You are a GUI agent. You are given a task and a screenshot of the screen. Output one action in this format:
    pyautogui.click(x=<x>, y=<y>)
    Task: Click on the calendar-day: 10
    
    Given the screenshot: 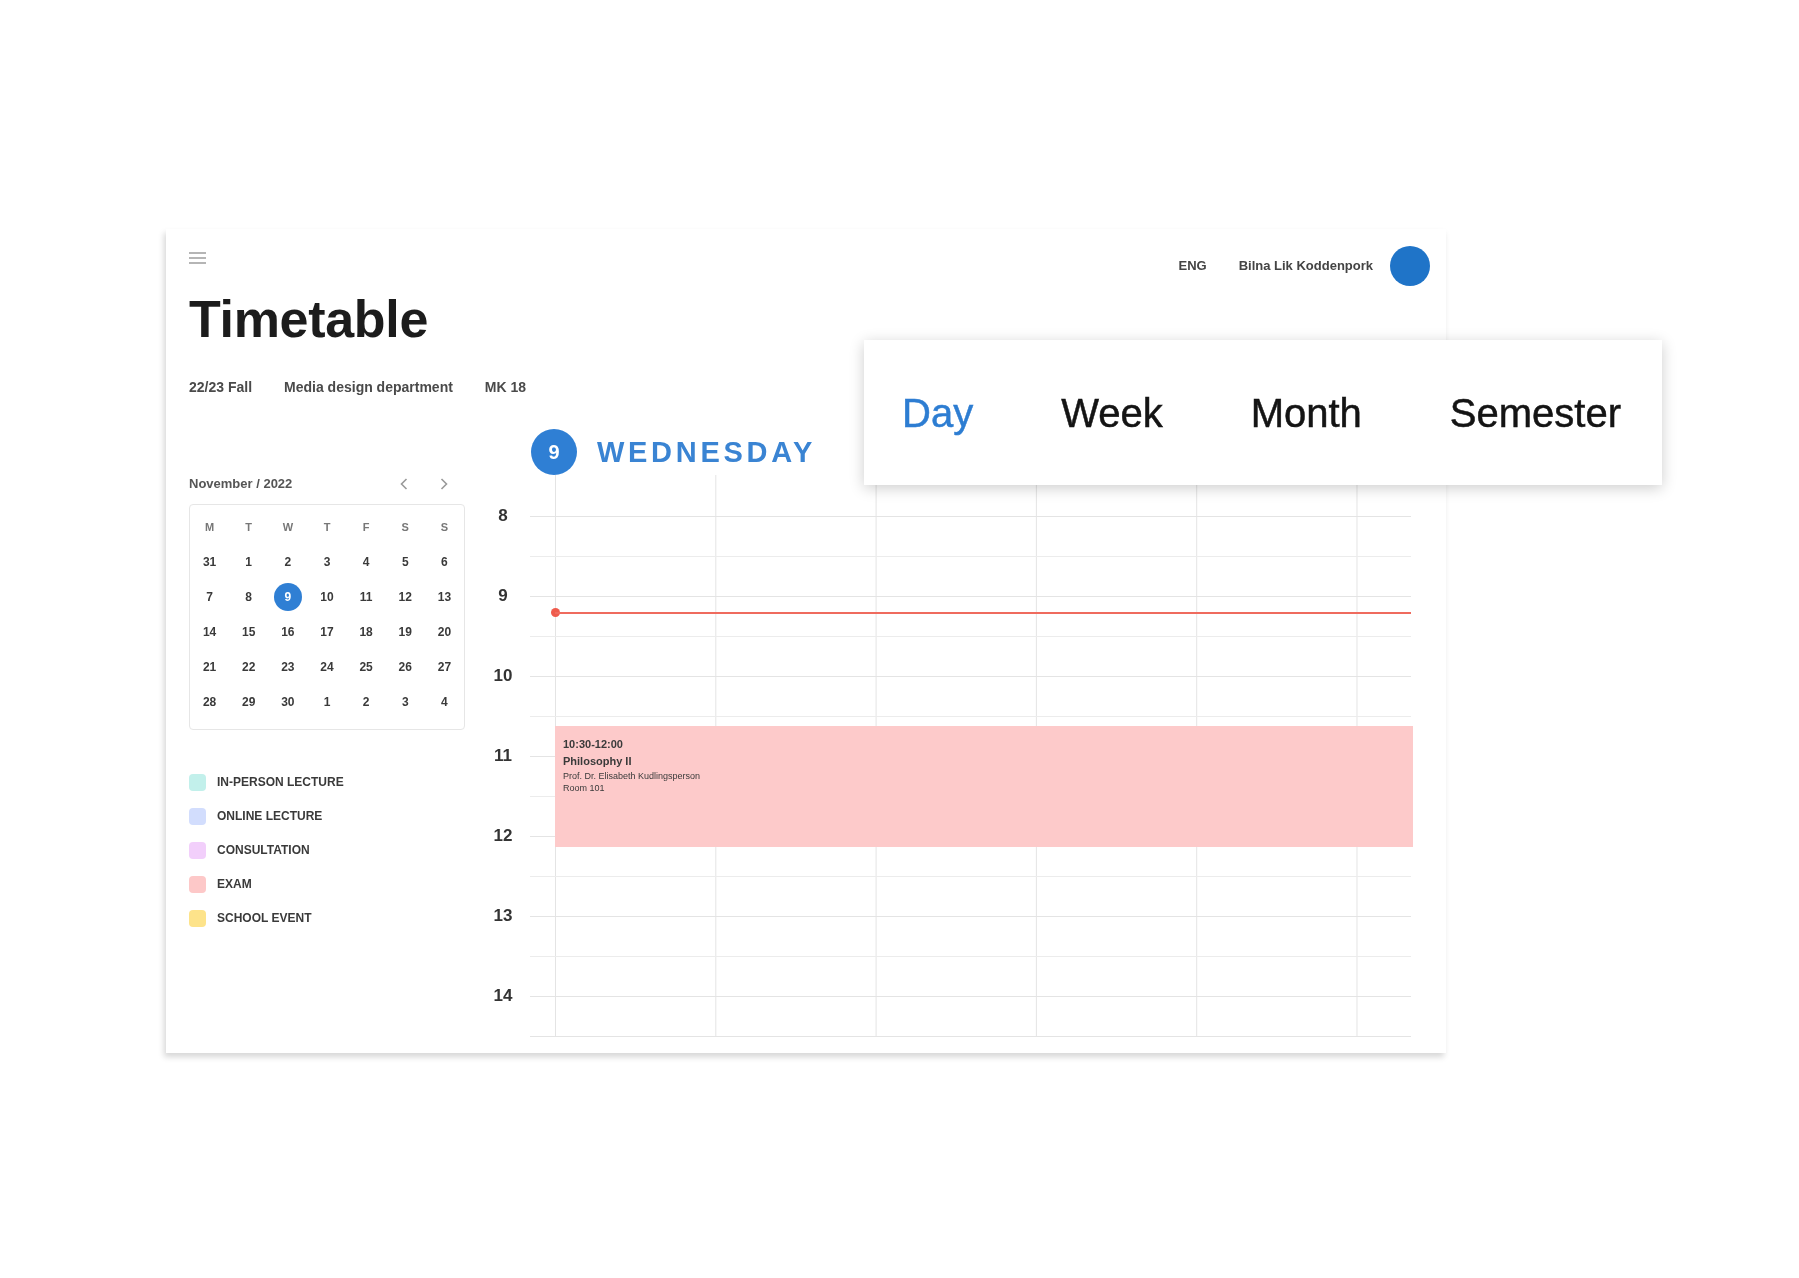 What is the action you would take?
    pyautogui.click(x=327, y=596)
    